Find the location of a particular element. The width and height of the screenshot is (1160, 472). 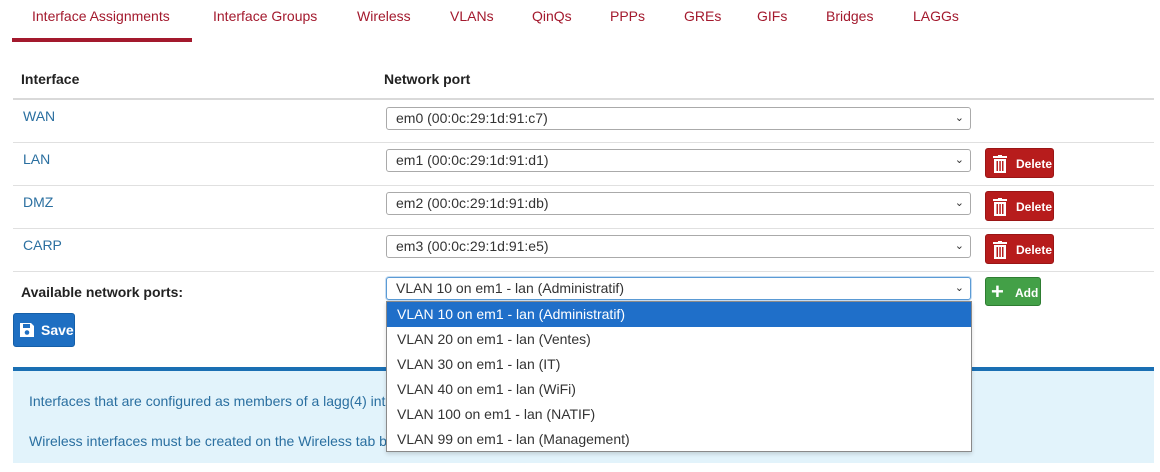

tab-gifs: GIFs is located at coordinates (772, 21).